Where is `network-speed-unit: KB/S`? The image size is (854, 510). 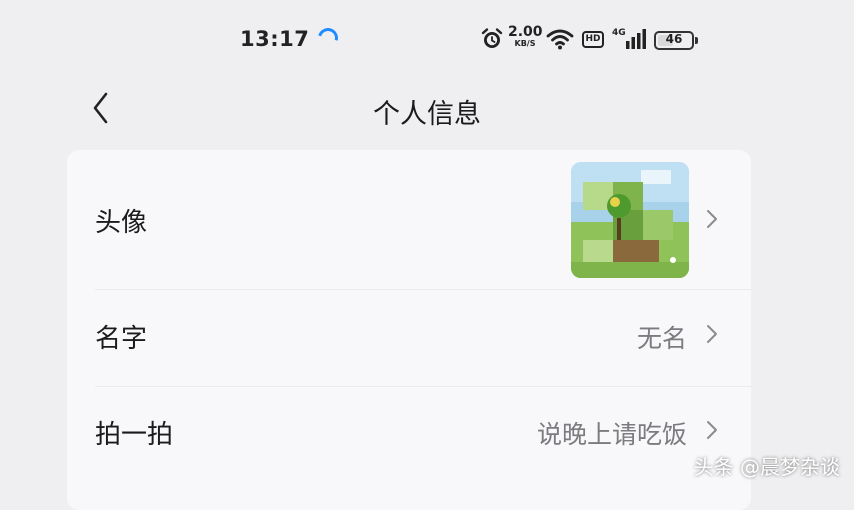
network-speed-unit: KB/S is located at coordinates (525, 43).